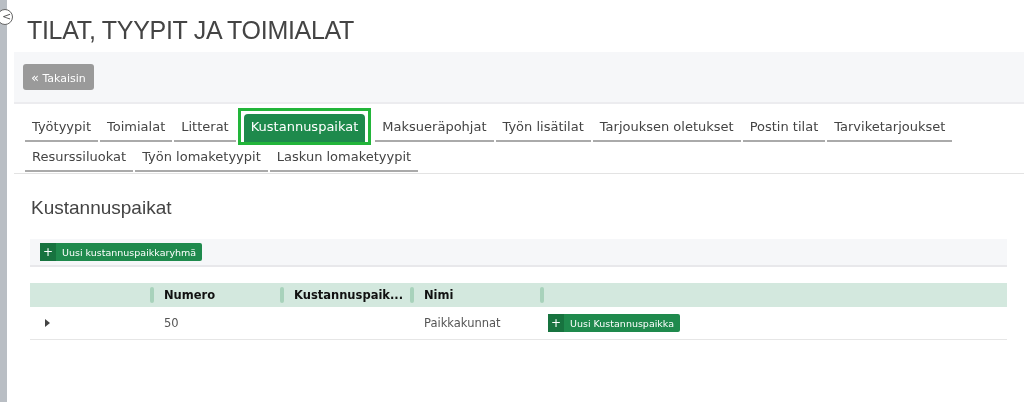  I want to click on table-cell-text: 50, so click(171, 323).